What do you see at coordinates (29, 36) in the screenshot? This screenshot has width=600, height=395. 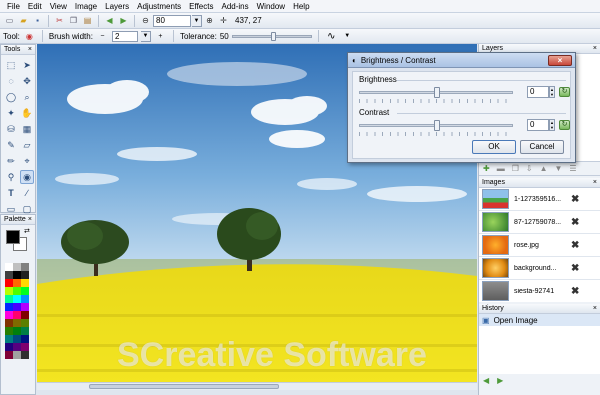 I see `paint-bucket-icon: ◉` at bounding box center [29, 36].